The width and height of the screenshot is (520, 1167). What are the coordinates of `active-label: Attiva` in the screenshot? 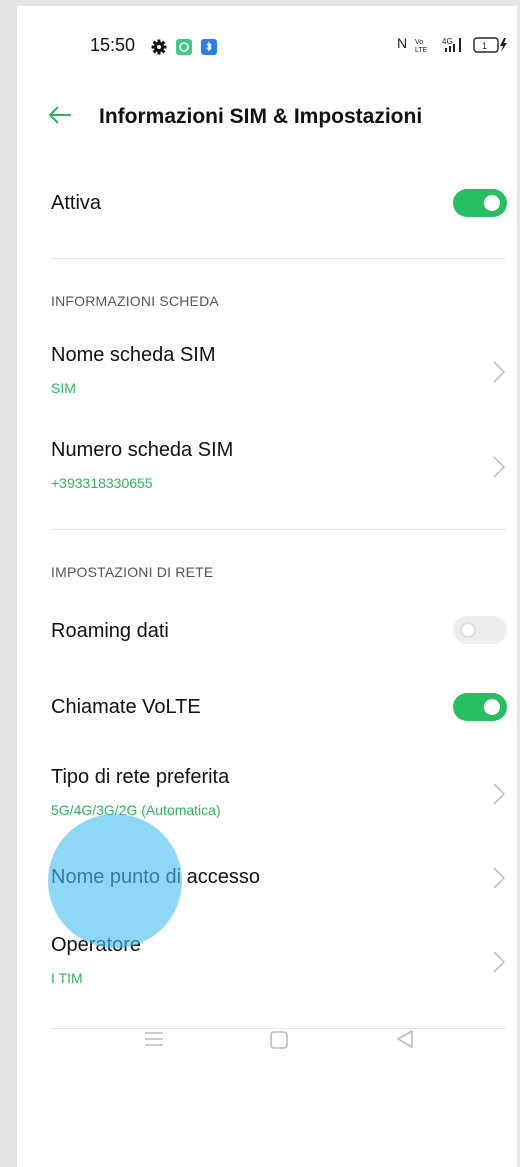 It's located at (76, 203).